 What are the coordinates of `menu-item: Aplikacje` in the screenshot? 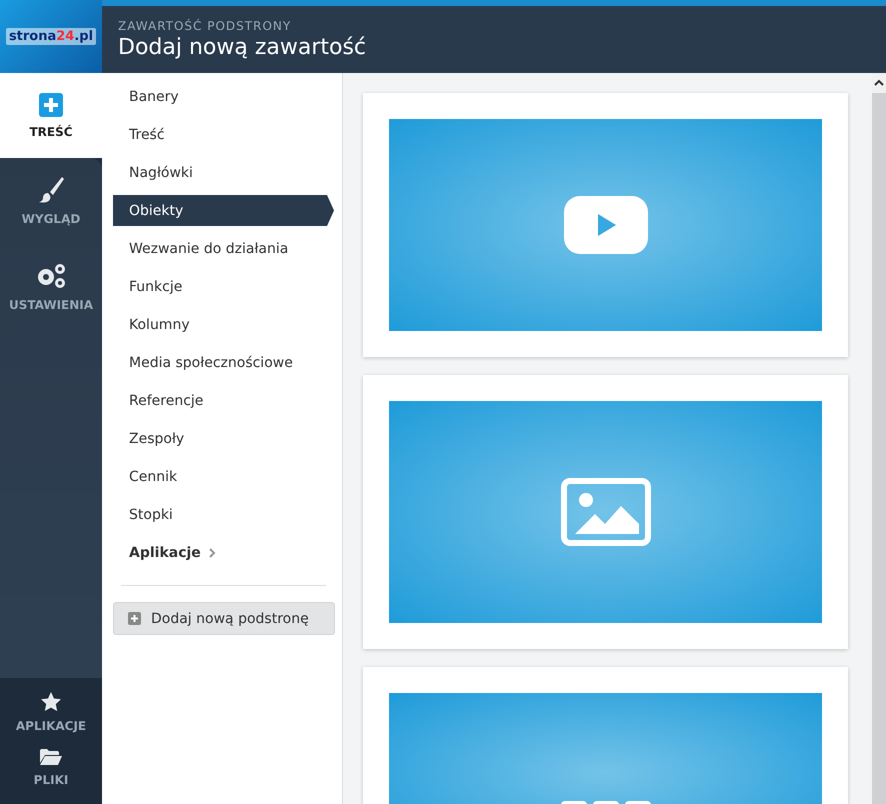 It's located at (223, 552).